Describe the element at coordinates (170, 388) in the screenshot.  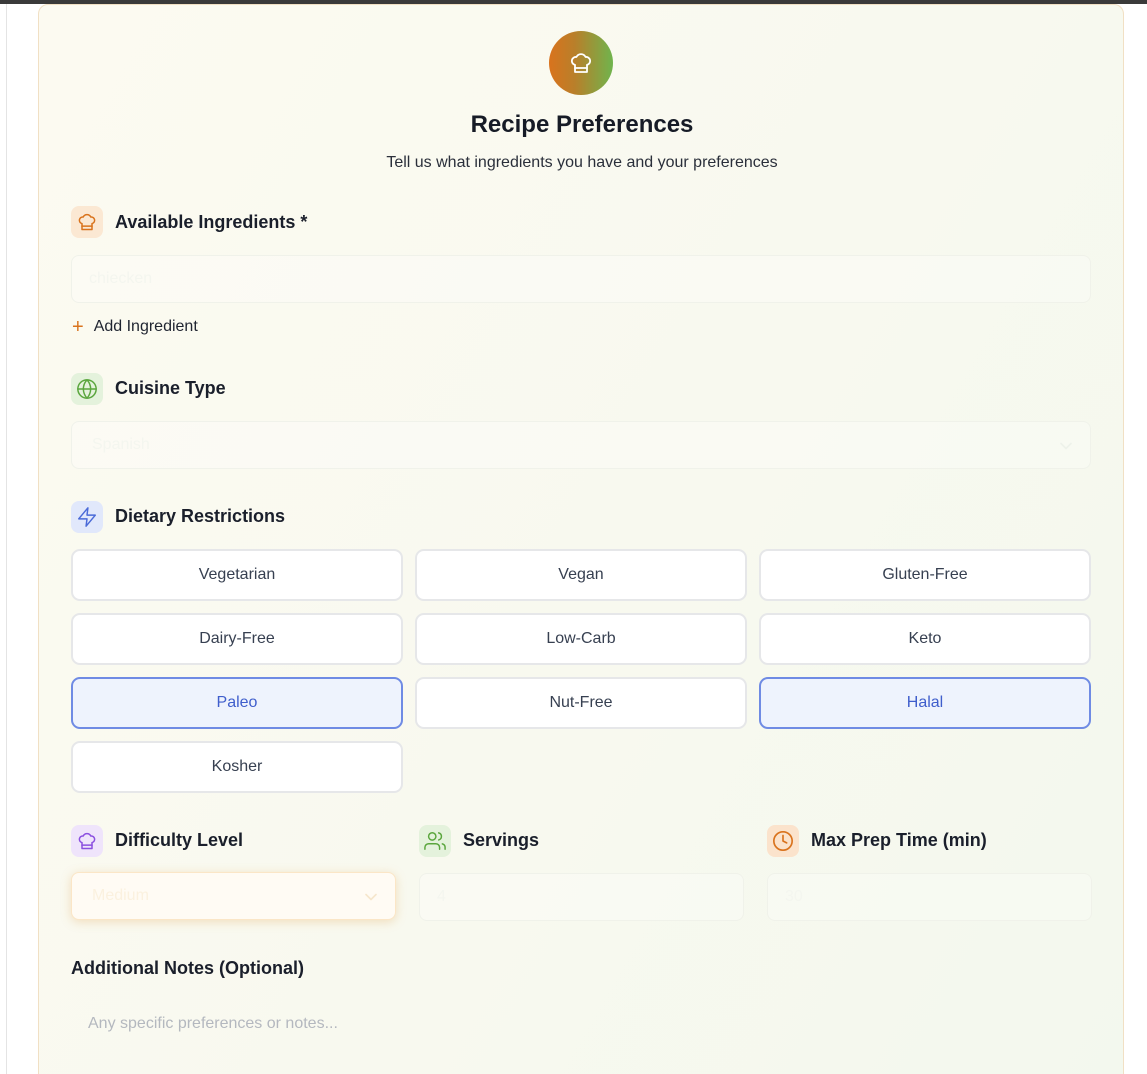
I see `cuisine-label: Cuisine Type` at that location.